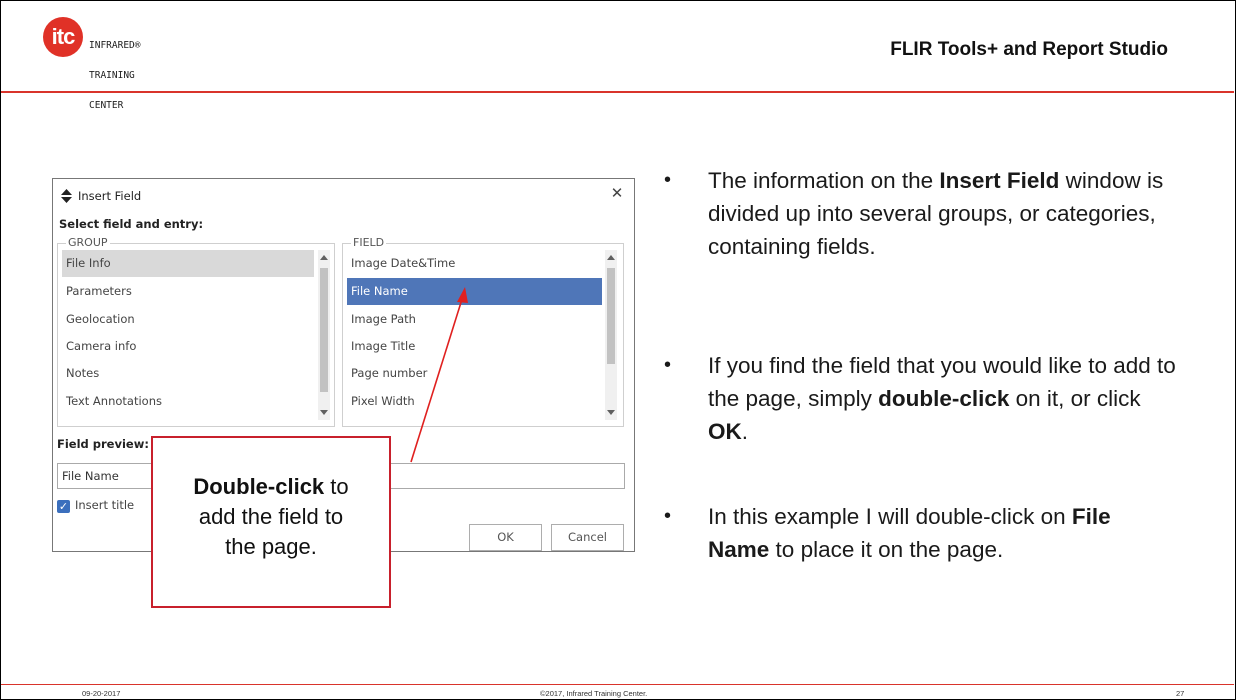 This screenshot has width=1236, height=700. Describe the element at coordinates (131, 224) in the screenshot. I see `dialog-subtitle: Select field and entry:` at that location.